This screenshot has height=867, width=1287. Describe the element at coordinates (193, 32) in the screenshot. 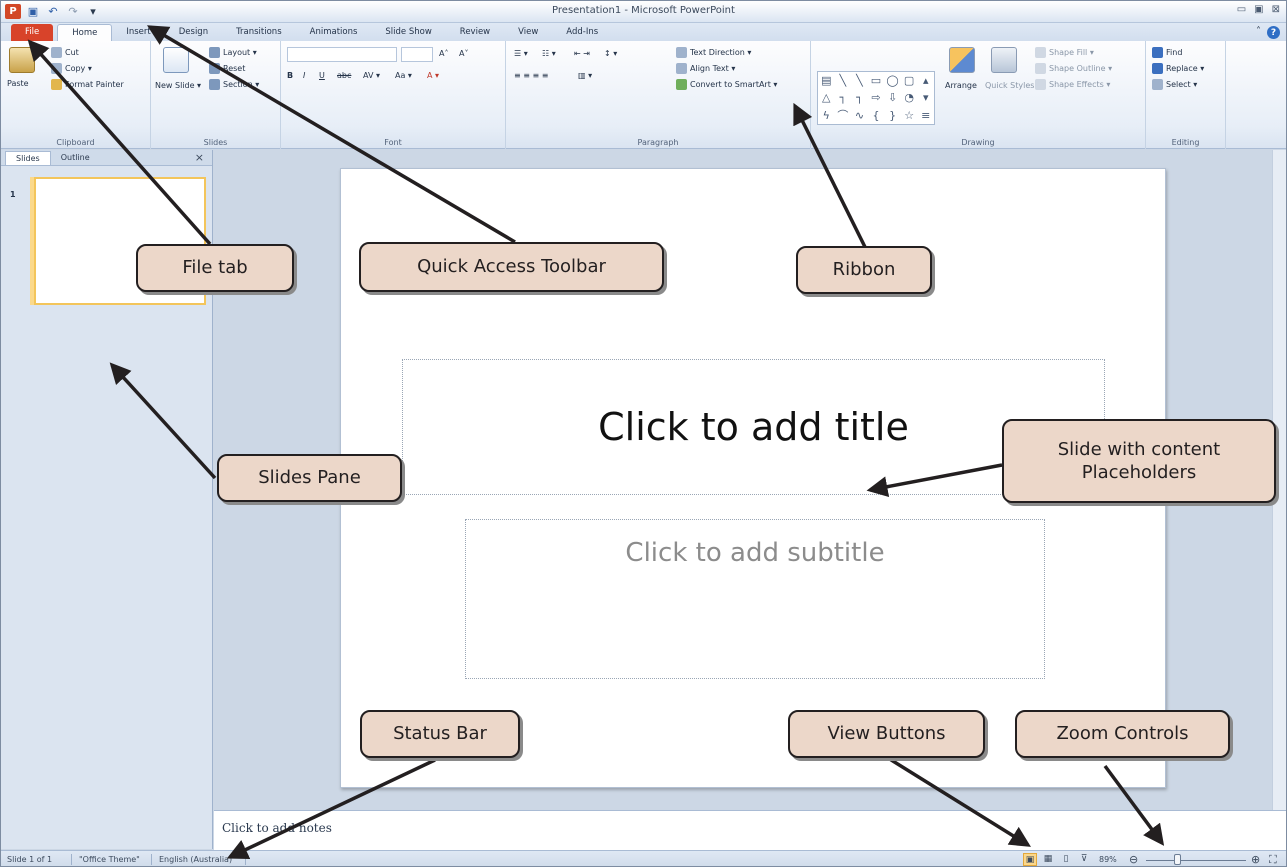

I see `tab-design: Design` at that location.